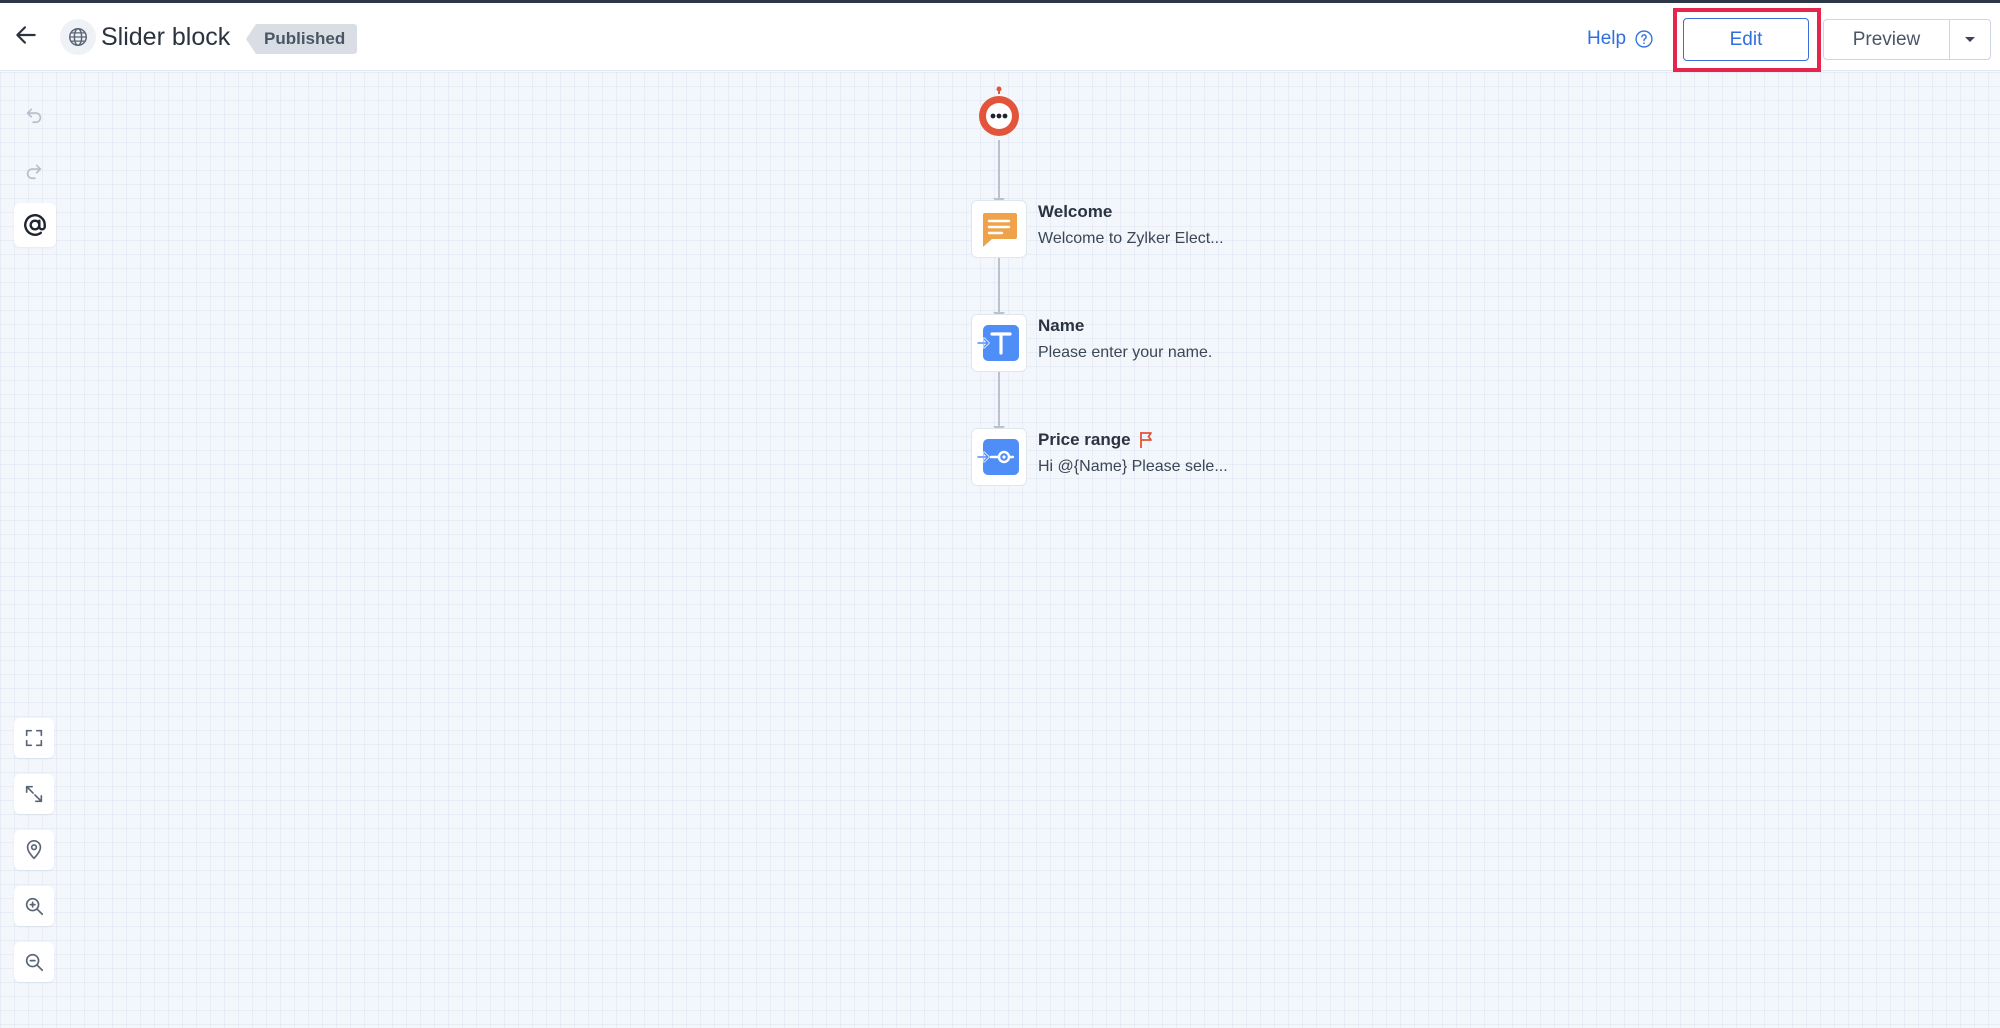  I want to click on zoom-out-icon, so click(34, 962).